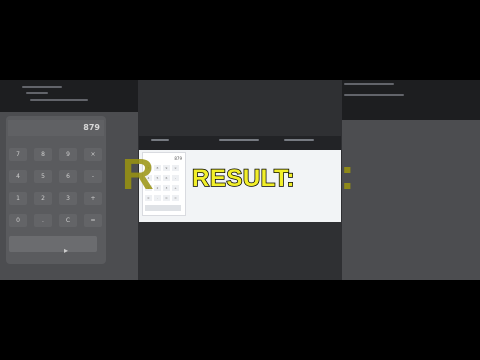 Image resolution: width=480 pixels, height=360 pixels. What do you see at coordinates (66, 250) in the screenshot?
I see `cursor-icon: ▸` at bounding box center [66, 250].